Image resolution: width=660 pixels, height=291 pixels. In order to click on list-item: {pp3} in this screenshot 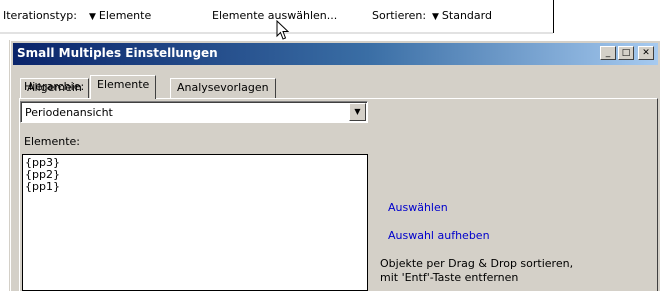, I will do `click(195, 163)`.